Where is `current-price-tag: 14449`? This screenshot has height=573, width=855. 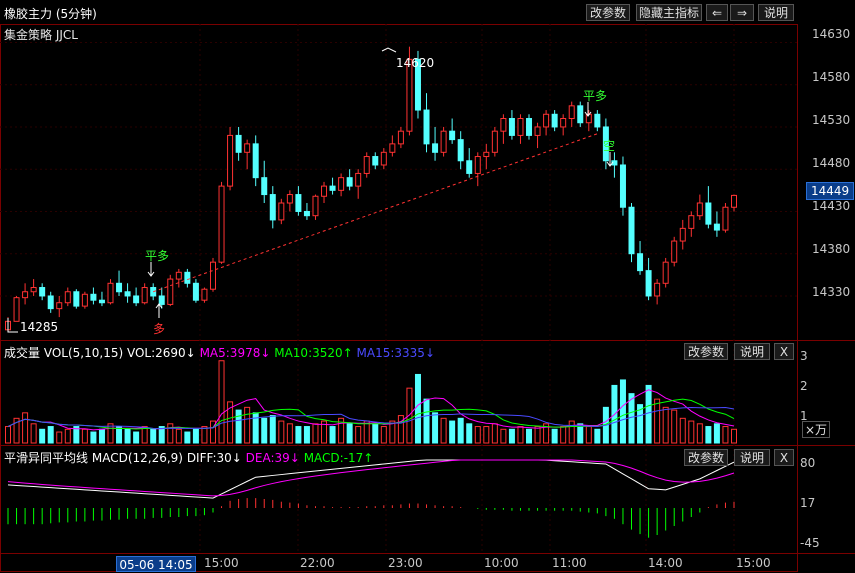
current-price-tag: 14449 is located at coordinates (830, 191).